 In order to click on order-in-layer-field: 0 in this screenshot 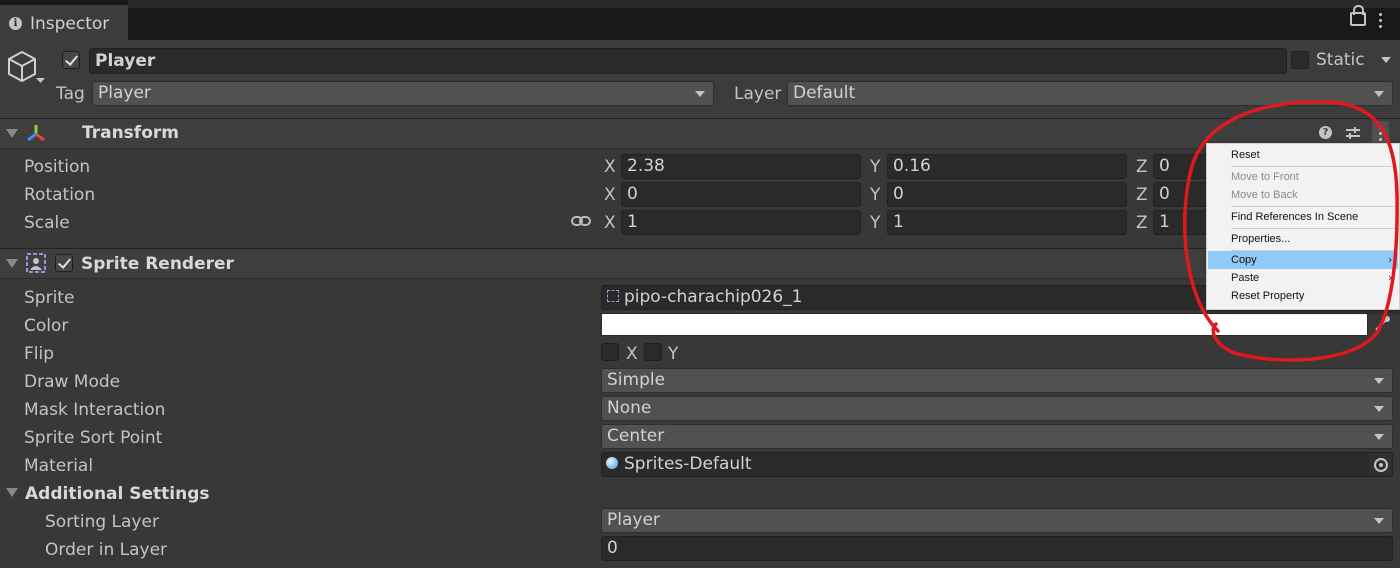, I will do `click(997, 548)`.